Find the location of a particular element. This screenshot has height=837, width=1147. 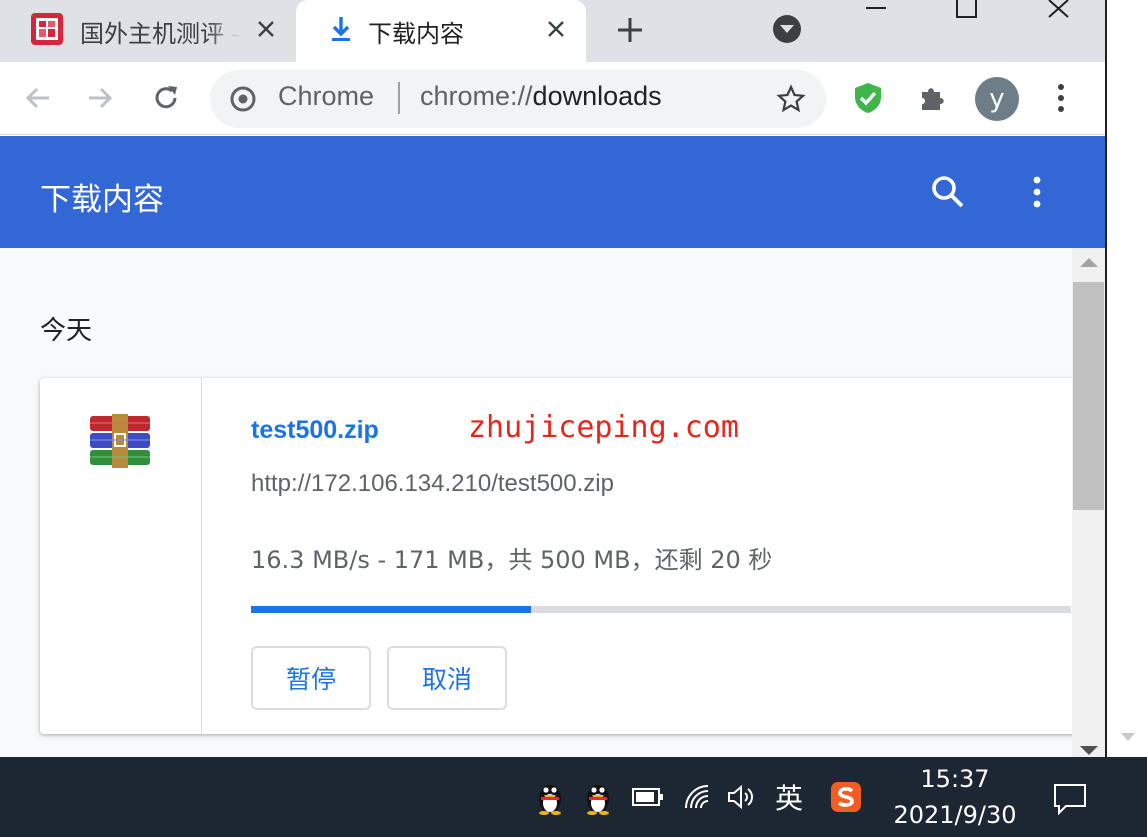

sogou-ime-icon is located at coordinates (846, 797).